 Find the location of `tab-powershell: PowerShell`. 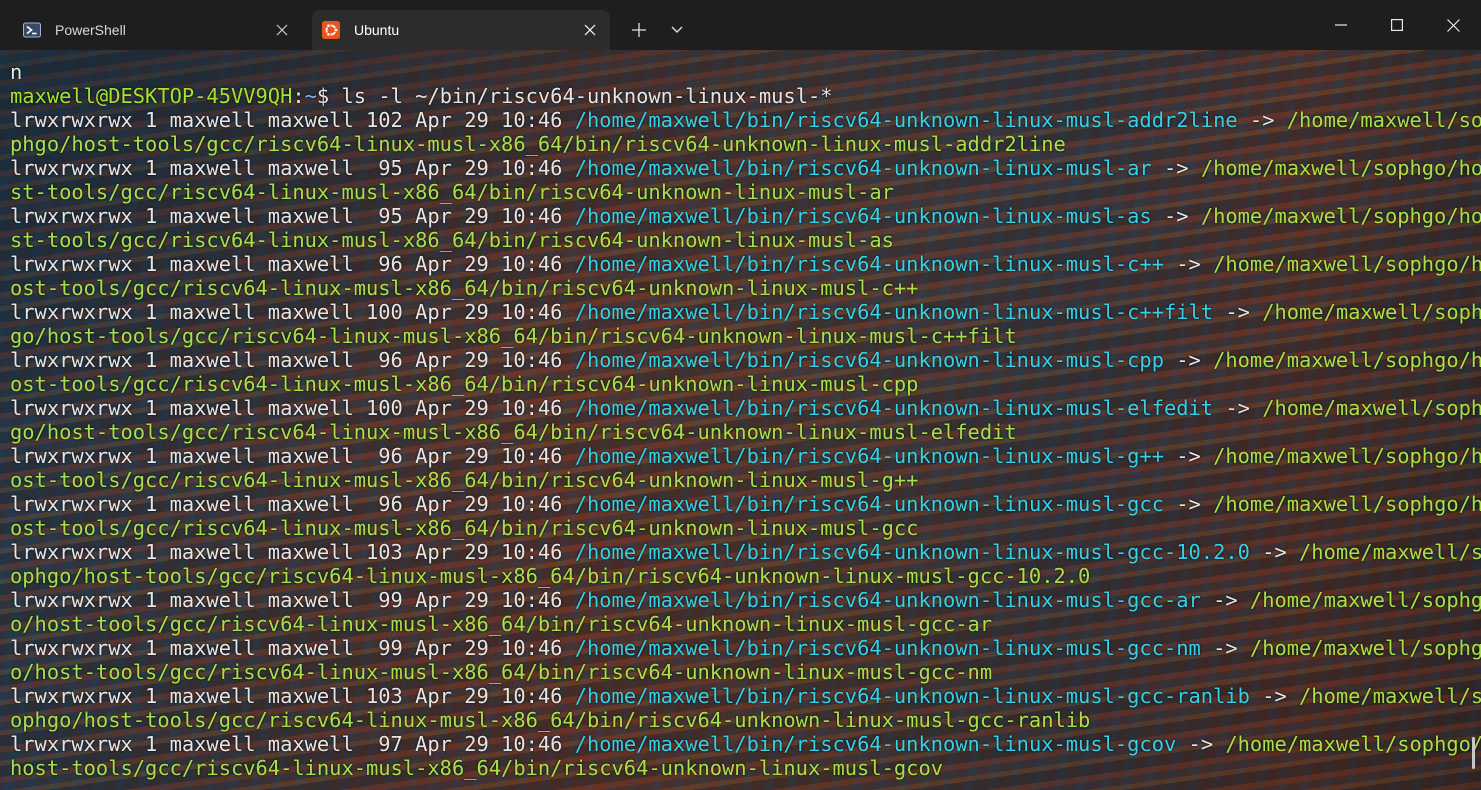

tab-powershell: PowerShell is located at coordinates (156, 30).